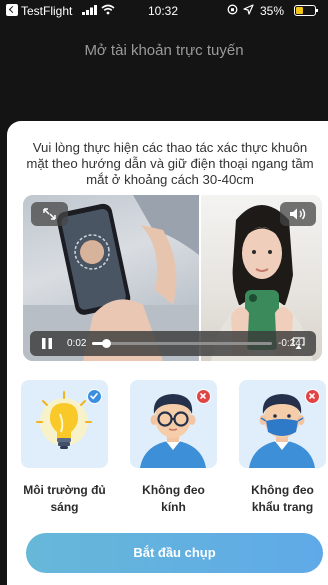 The width and height of the screenshot is (328, 585). I want to click on location-arrow-icon, so click(248, 9).